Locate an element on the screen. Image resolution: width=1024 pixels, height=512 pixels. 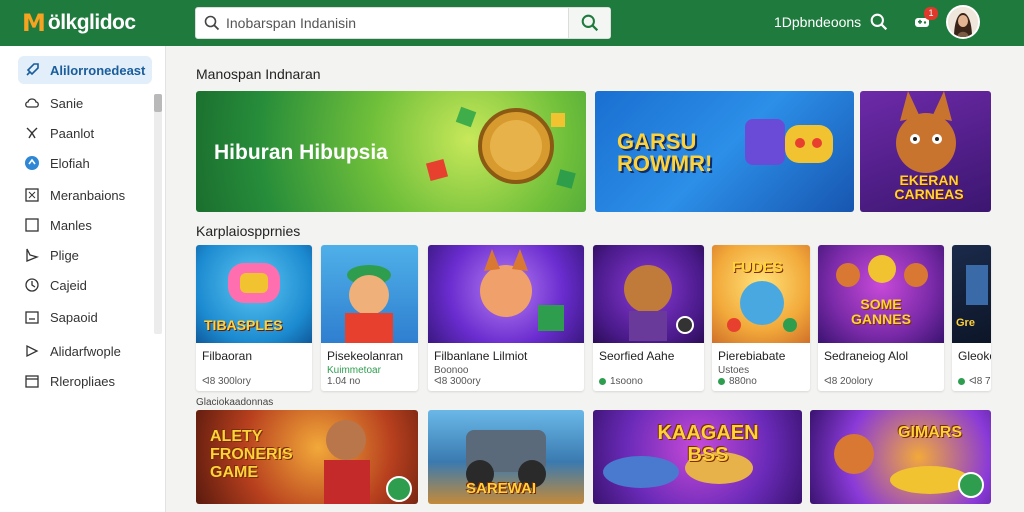
game-tile: SAREWAI is located at coordinates (506, 457).